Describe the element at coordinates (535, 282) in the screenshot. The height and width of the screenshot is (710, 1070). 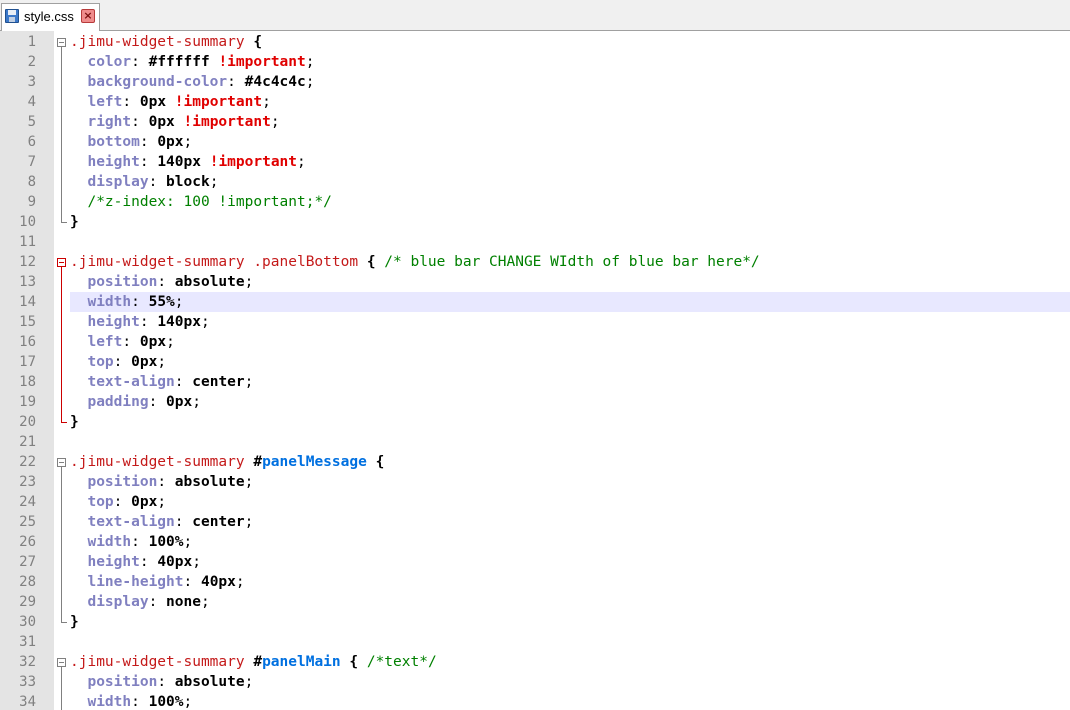
I see `code-line: 13 position: absolute;` at that location.